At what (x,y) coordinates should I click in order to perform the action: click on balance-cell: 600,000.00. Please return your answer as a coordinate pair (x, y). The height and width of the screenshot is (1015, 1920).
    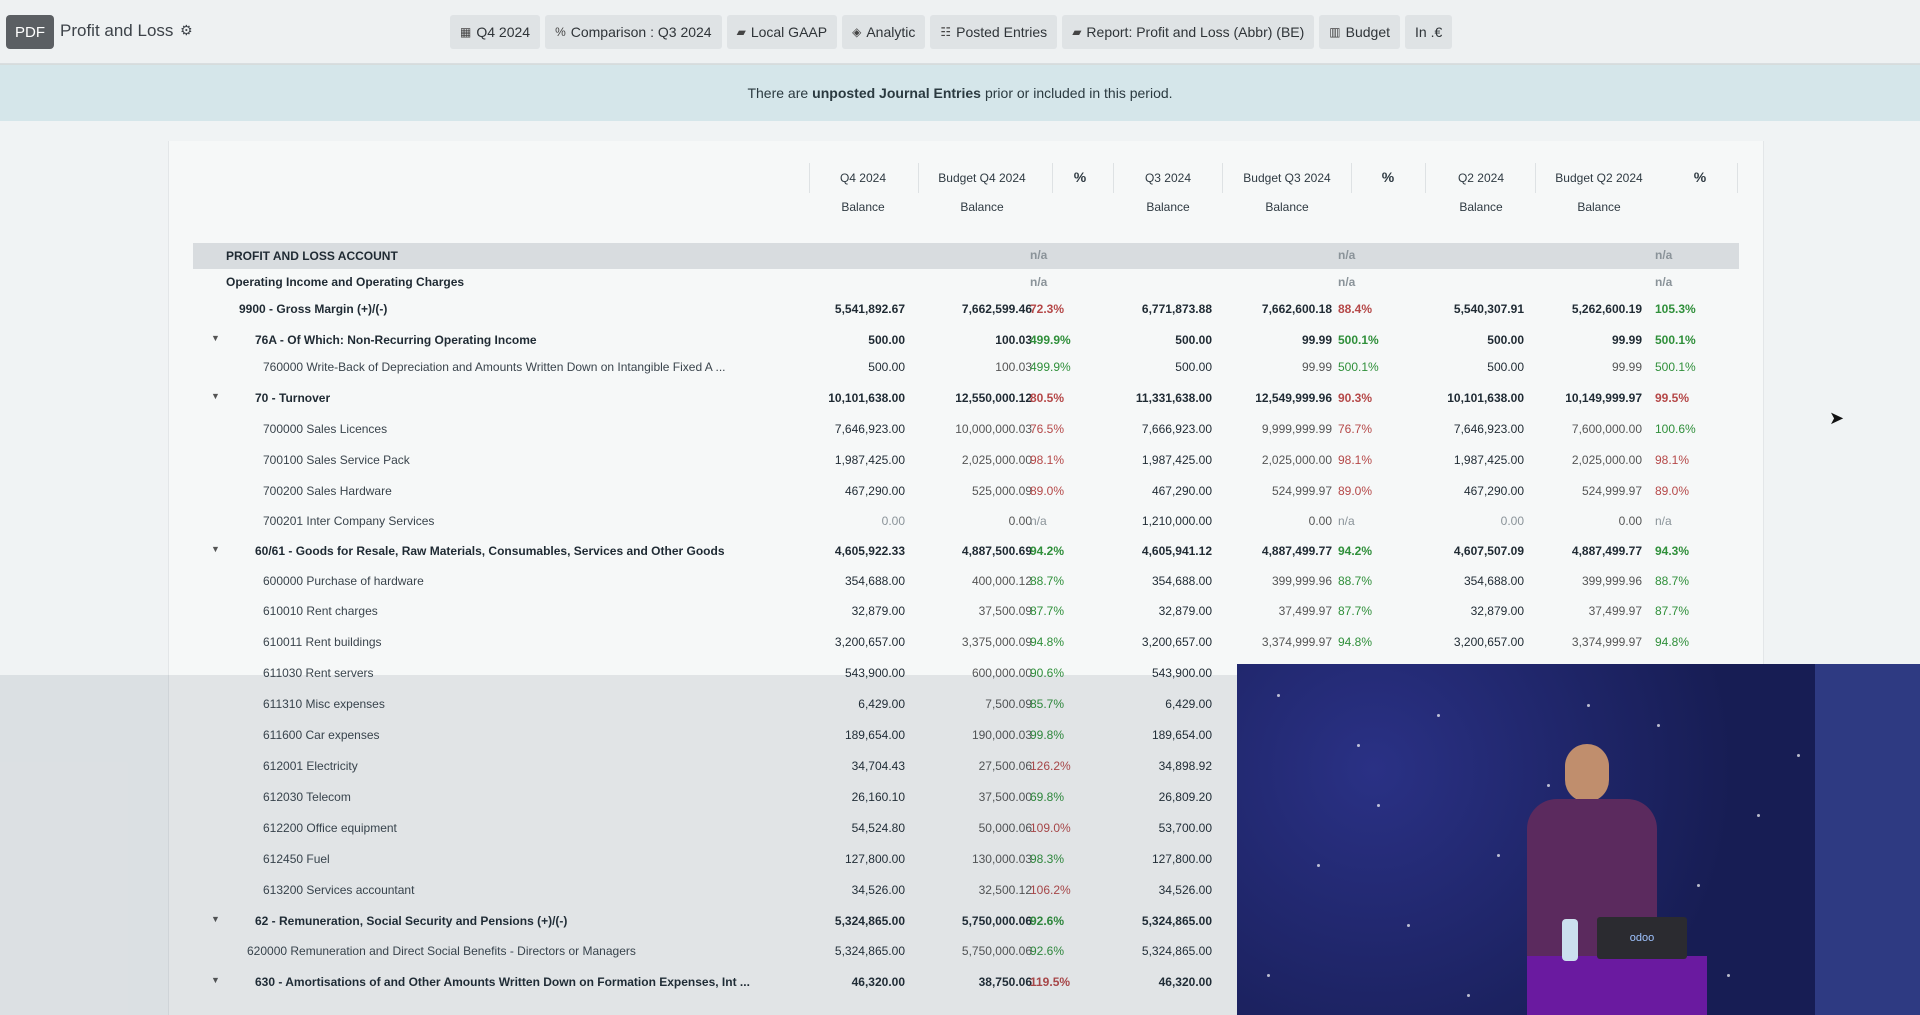
    Looking at the image, I should click on (972, 673).